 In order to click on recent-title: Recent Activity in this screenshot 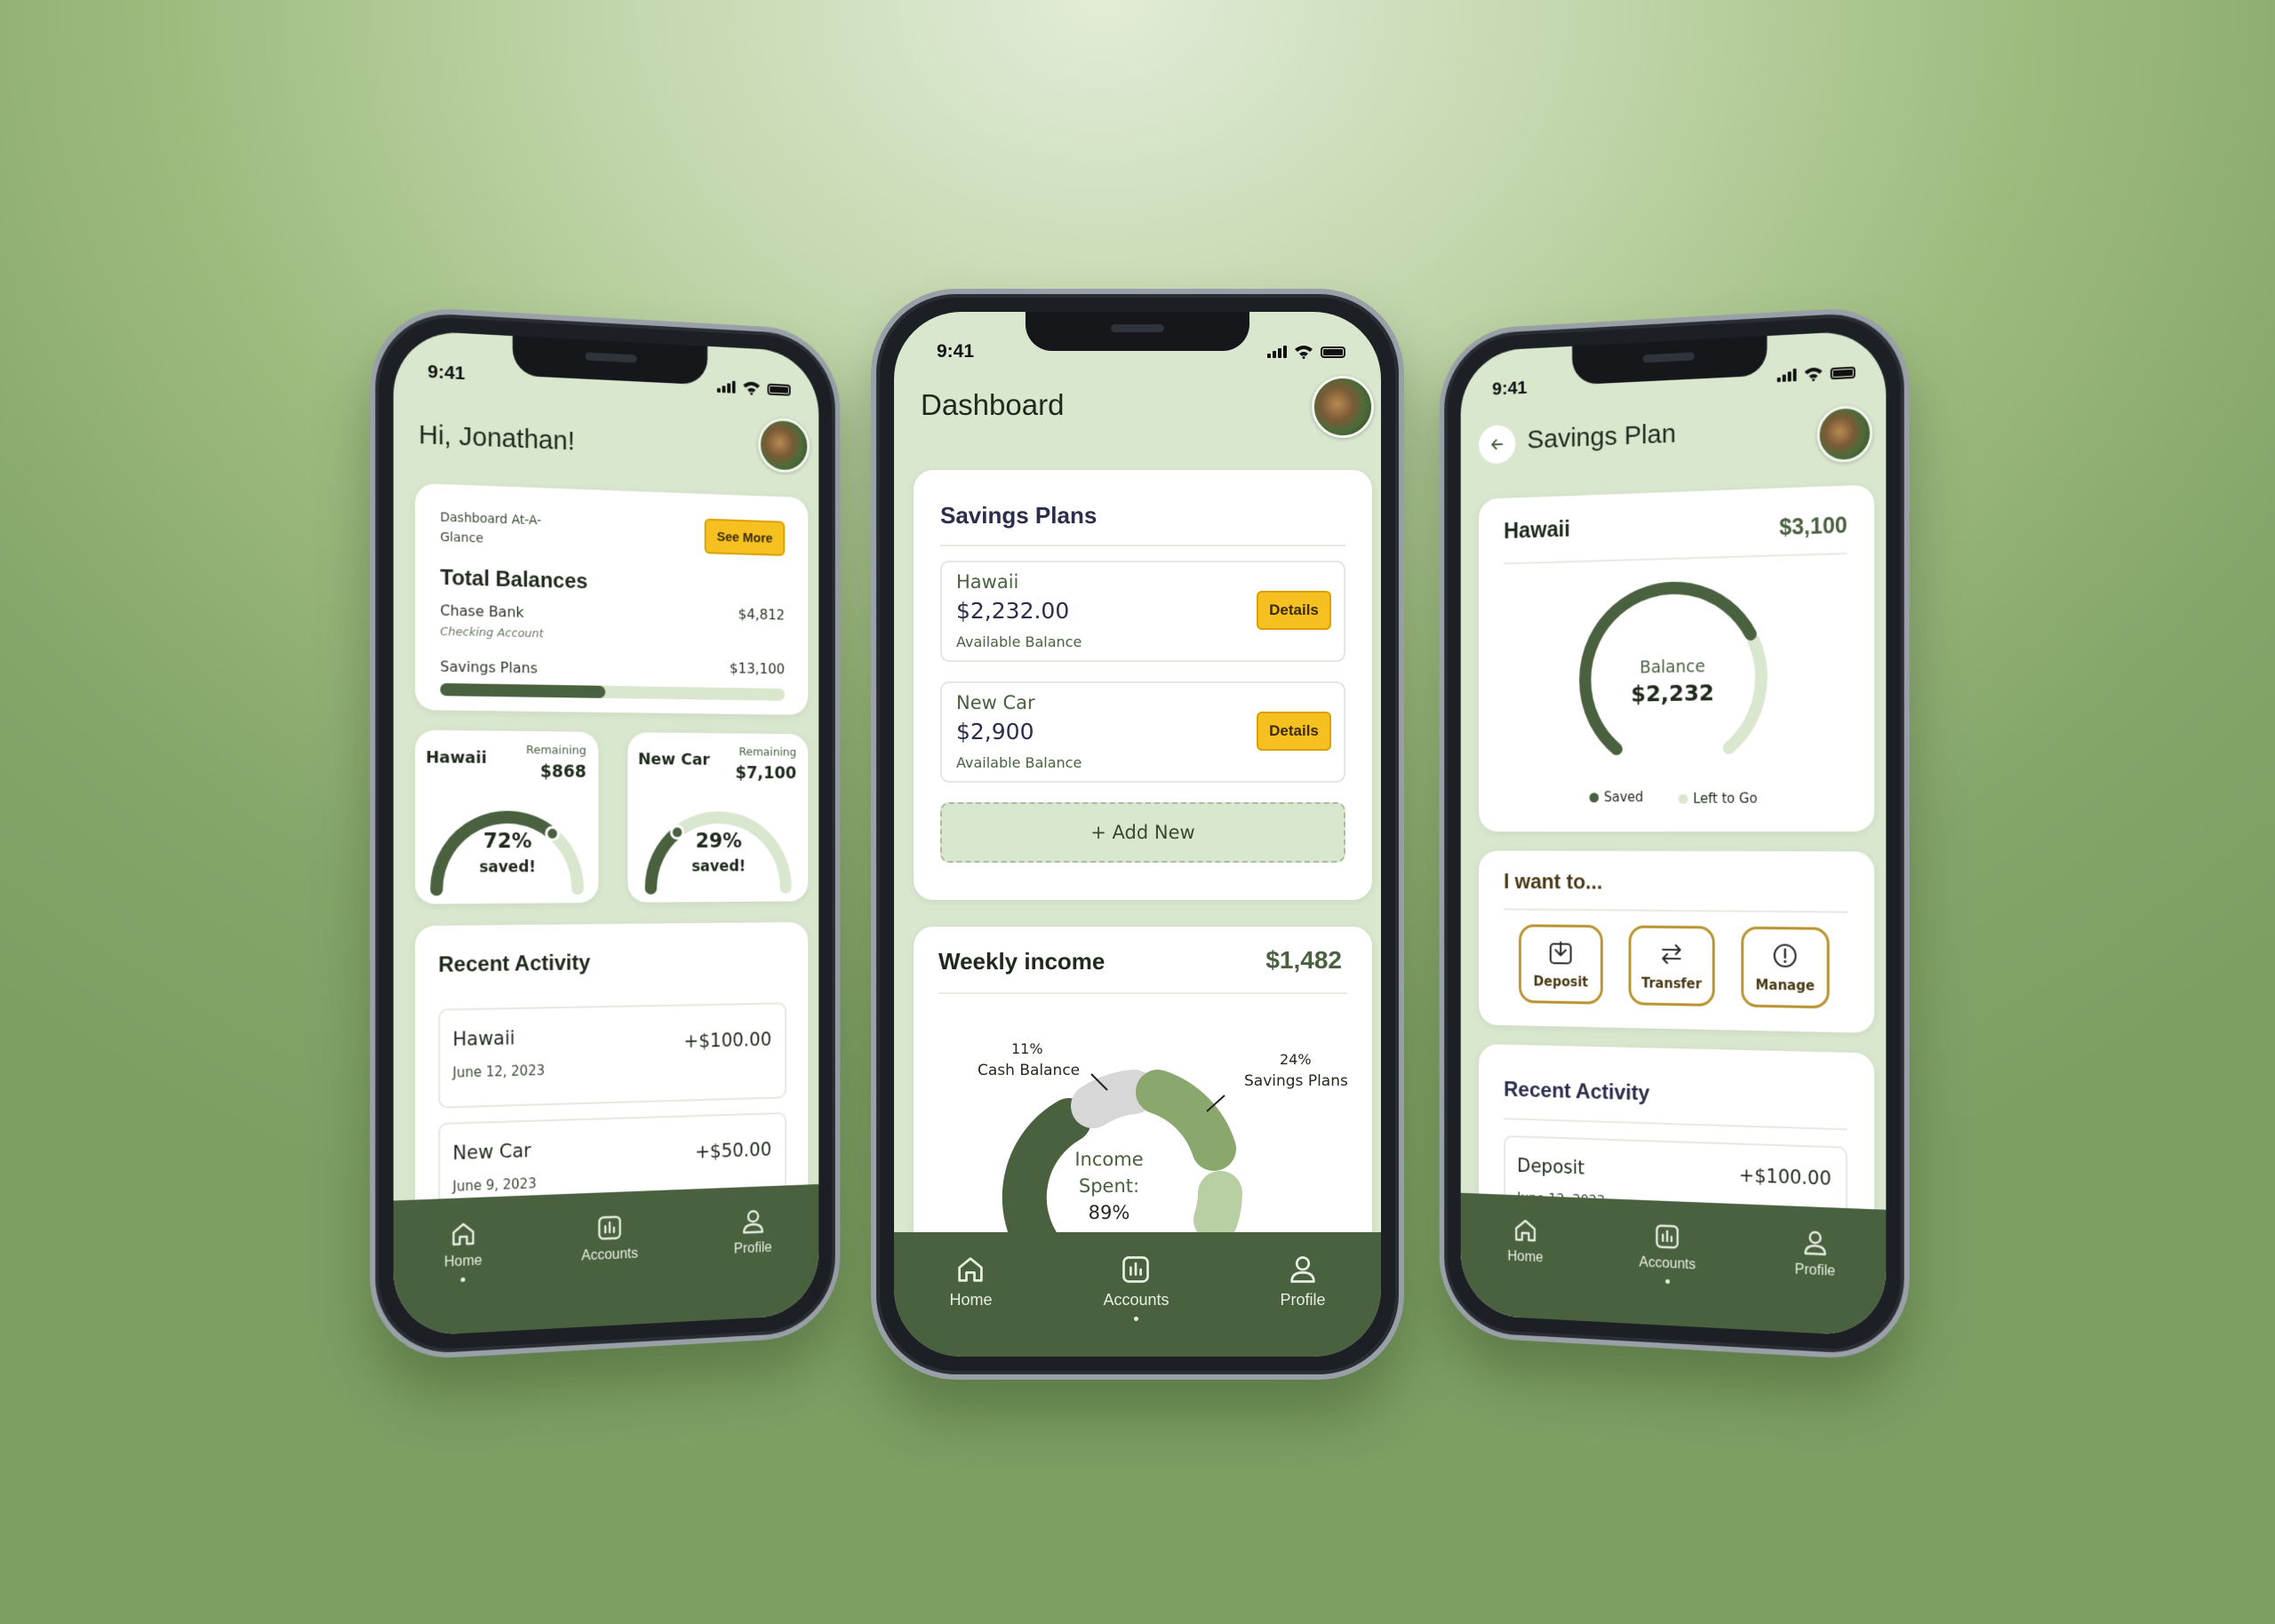, I will do `click(1577, 1092)`.